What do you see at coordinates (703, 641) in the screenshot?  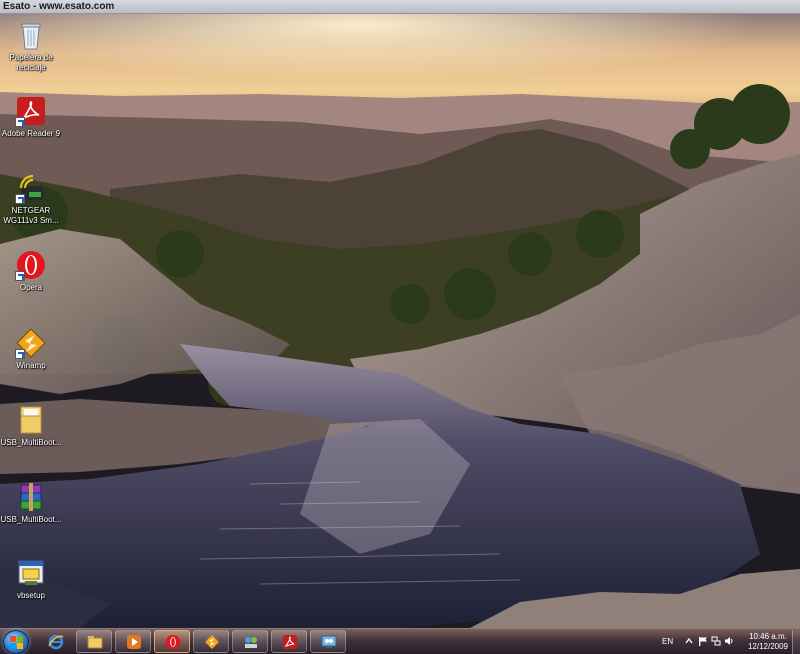 I see `action-center-flag-icon` at bounding box center [703, 641].